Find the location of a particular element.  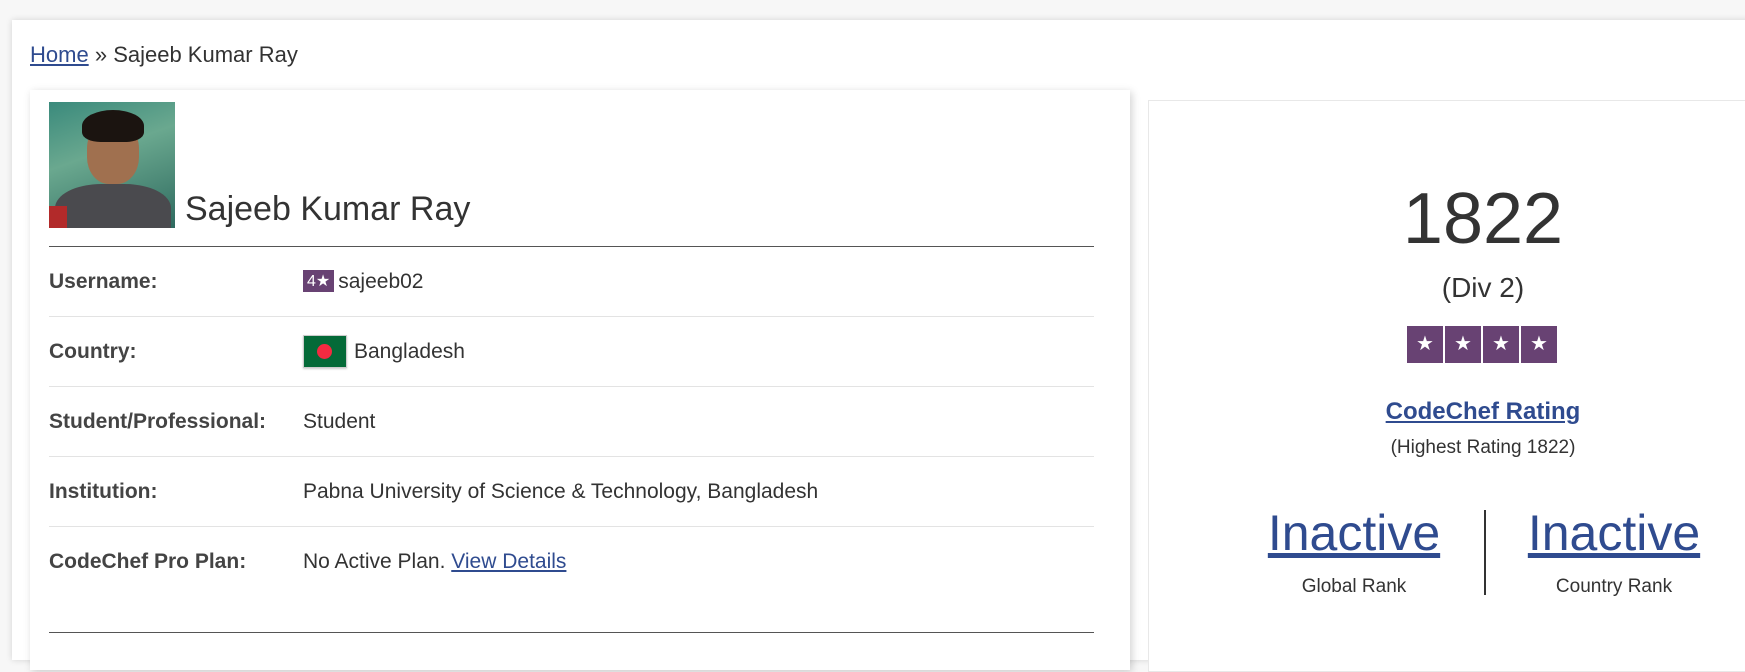

rating-number: 1822 is located at coordinates (1483, 219).